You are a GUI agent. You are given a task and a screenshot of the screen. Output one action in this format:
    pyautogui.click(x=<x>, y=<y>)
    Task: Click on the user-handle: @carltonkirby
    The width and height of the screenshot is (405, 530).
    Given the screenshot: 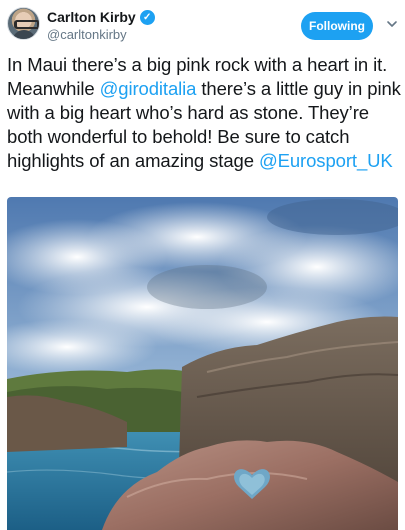 What is the action you would take?
    pyautogui.click(x=87, y=34)
    